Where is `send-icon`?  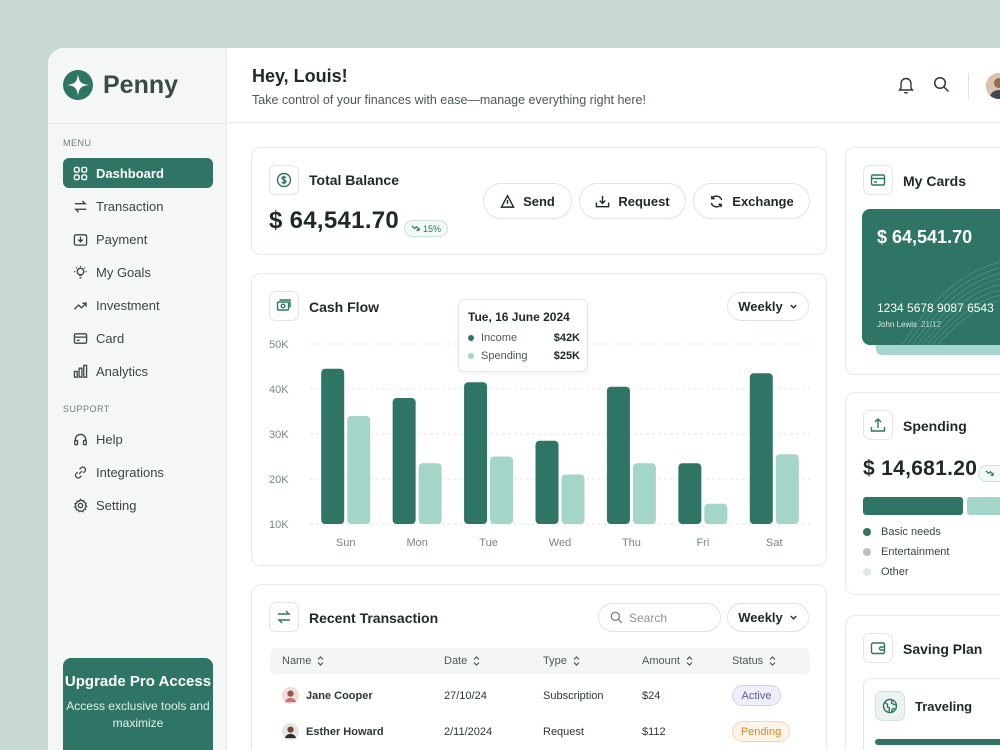 send-icon is located at coordinates (507, 200).